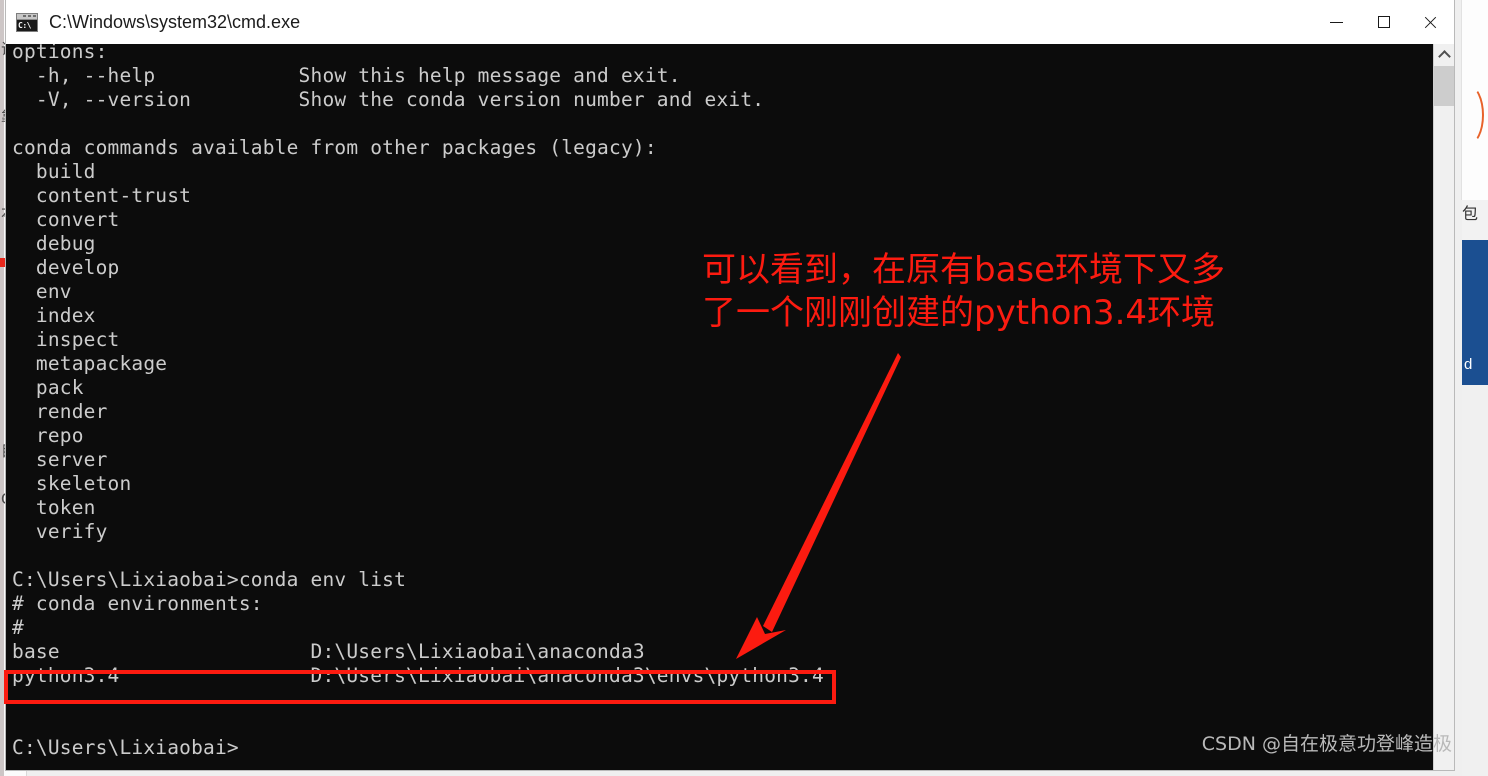 This screenshot has height=776, width=1488. What do you see at coordinates (659, 22) in the screenshot?
I see `titlebar-left-group: C:\ C:\Windows\system32\cmd.exe` at bounding box center [659, 22].